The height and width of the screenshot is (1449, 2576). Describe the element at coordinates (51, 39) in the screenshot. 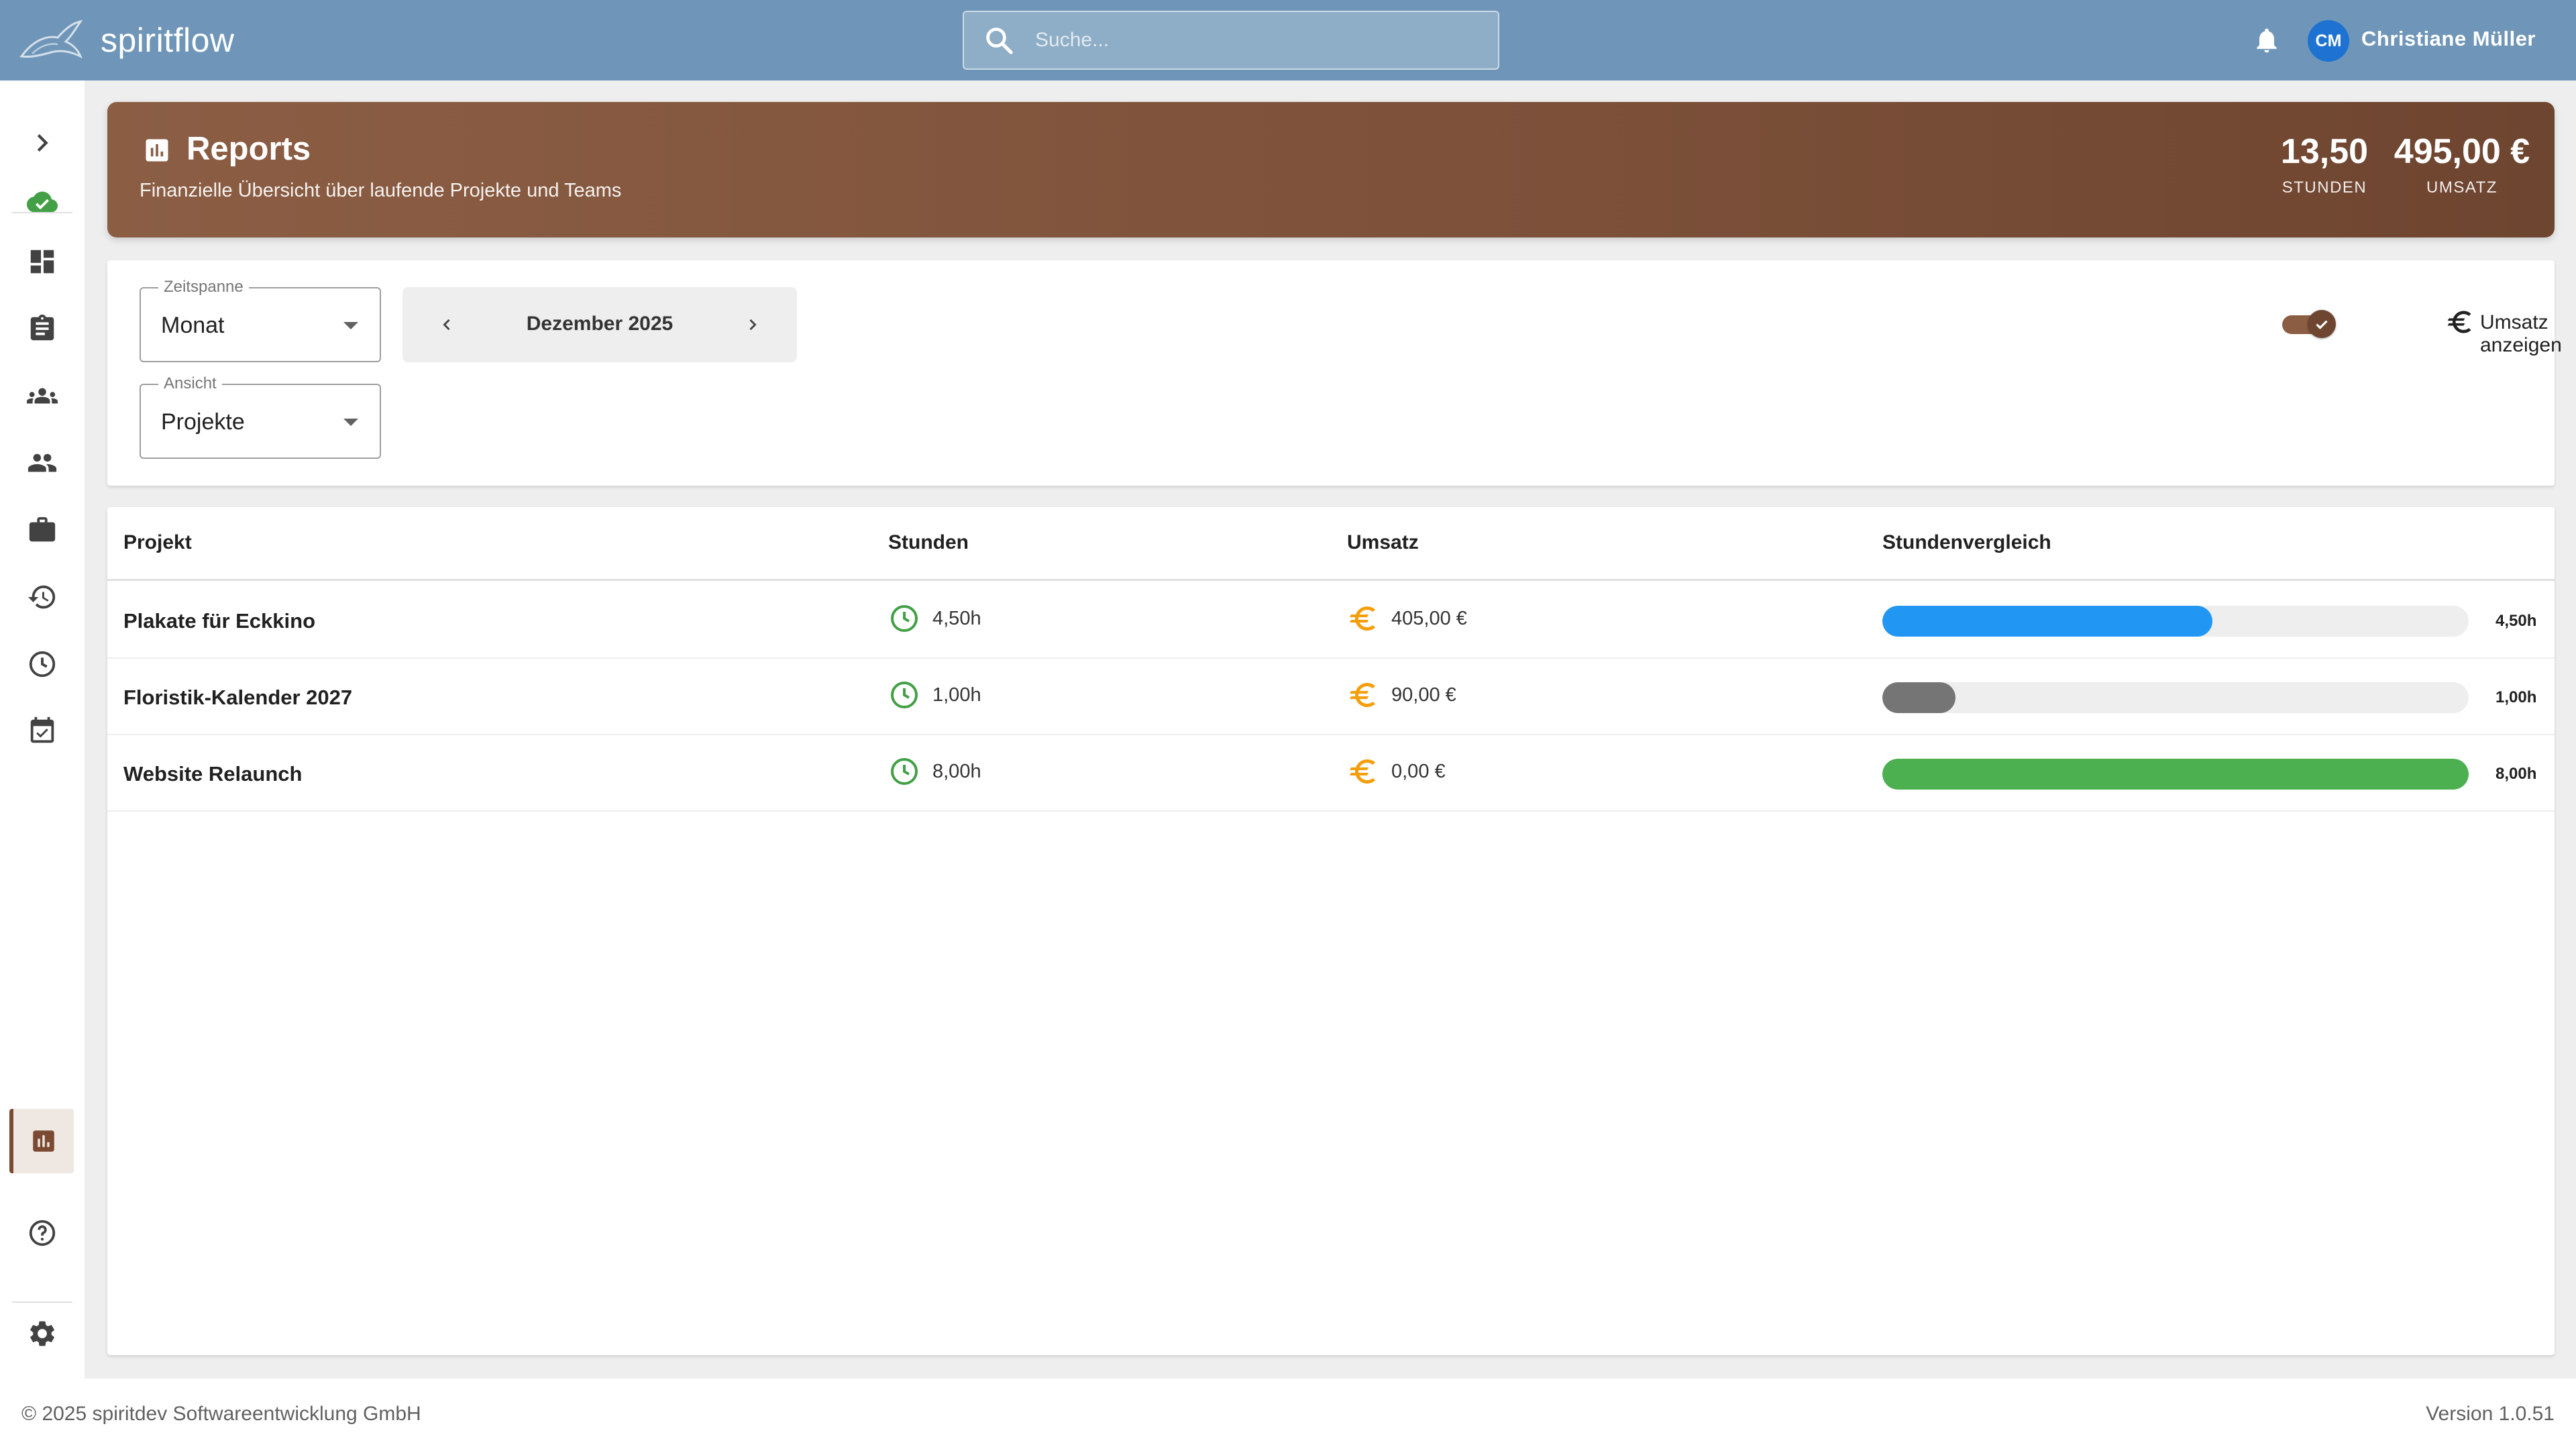

I see `bird-logo-icon` at that location.